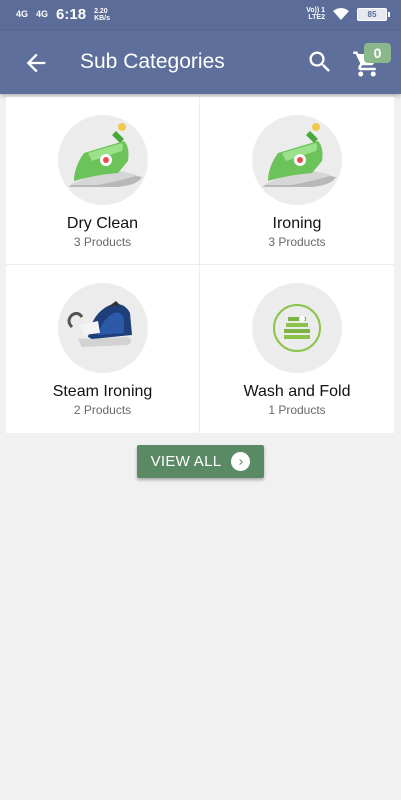  I want to click on category-card-dry-clean: Dry Clean 3 Products, so click(103, 181).